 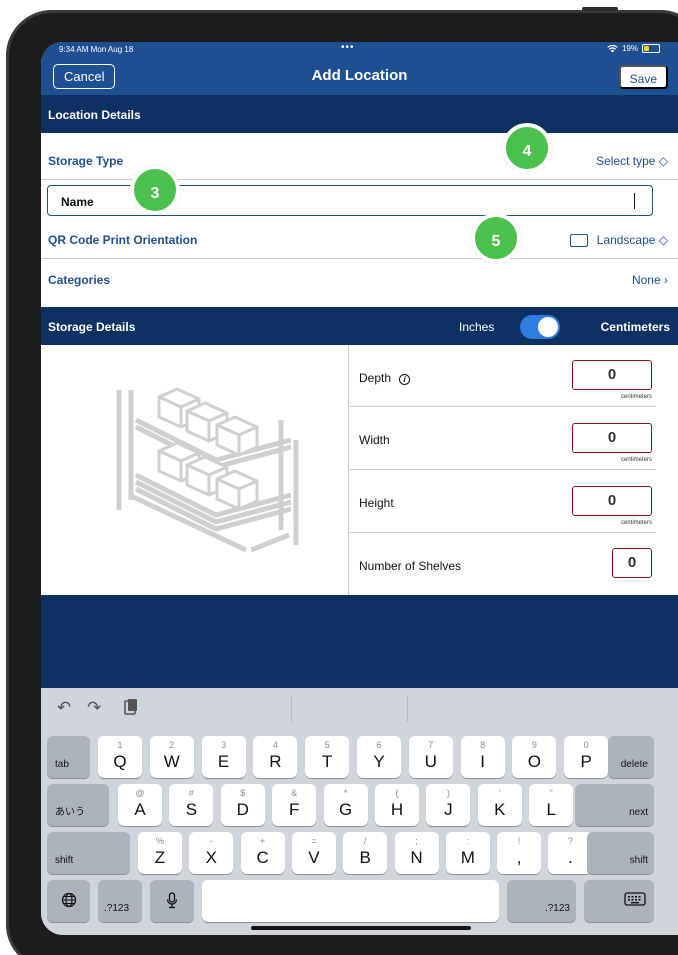 I want to click on key-alt-char: /, so click(x=365, y=841).